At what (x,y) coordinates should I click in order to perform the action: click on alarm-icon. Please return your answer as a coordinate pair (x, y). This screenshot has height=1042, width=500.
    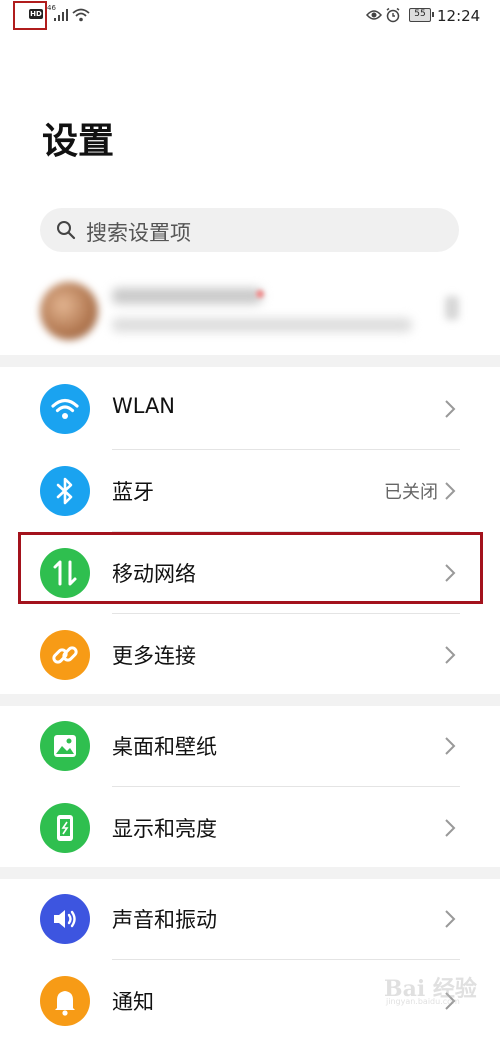
    Looking at the image, I should click on (393, 15).